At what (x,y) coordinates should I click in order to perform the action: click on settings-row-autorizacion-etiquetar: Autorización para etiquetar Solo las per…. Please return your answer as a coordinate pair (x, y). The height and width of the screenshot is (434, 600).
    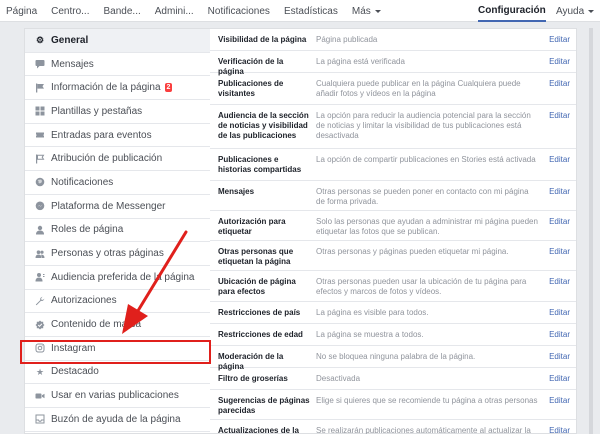
    Looking at the image, I should click on (393, 226).